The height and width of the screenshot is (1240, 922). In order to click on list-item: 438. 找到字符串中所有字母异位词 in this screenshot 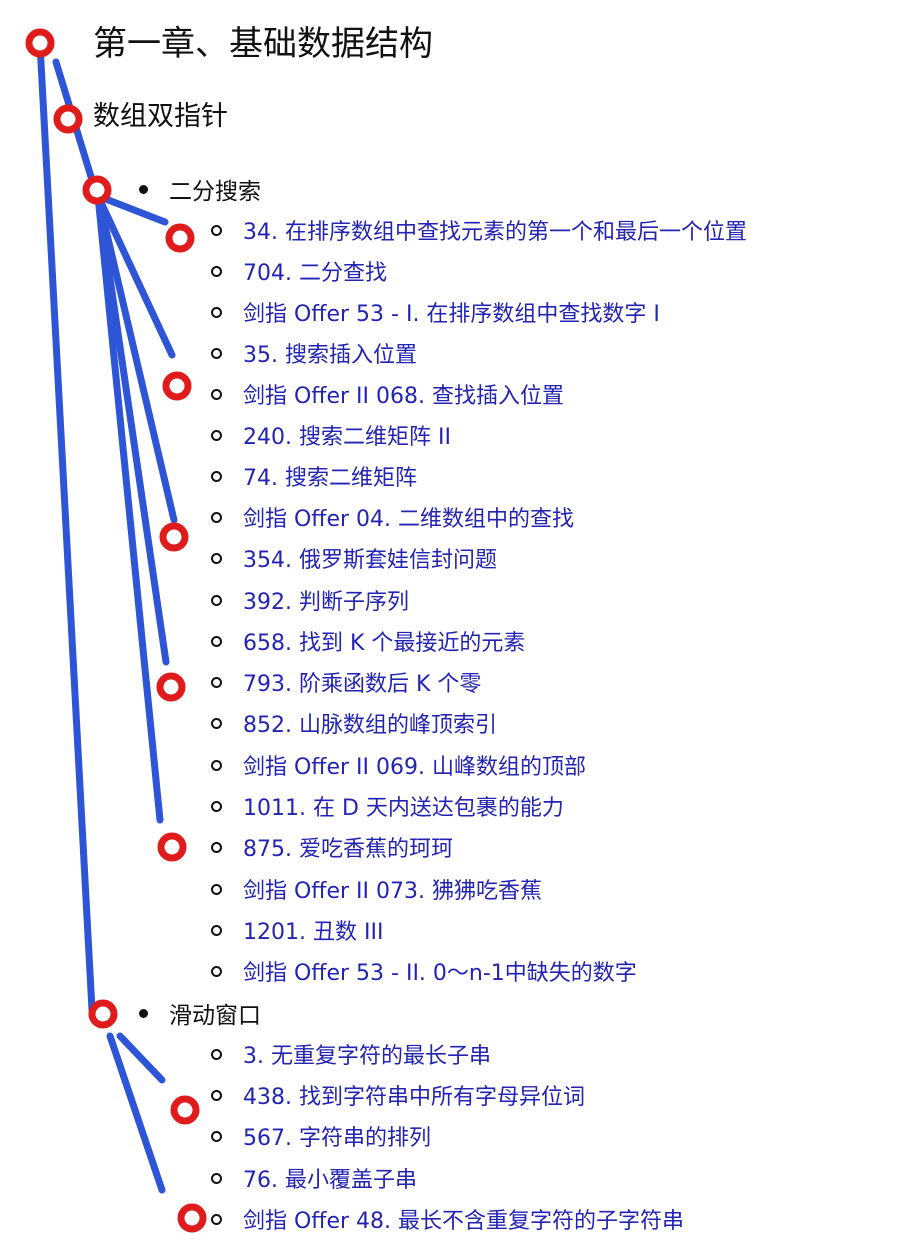, I will do `click(397, 1095)`.